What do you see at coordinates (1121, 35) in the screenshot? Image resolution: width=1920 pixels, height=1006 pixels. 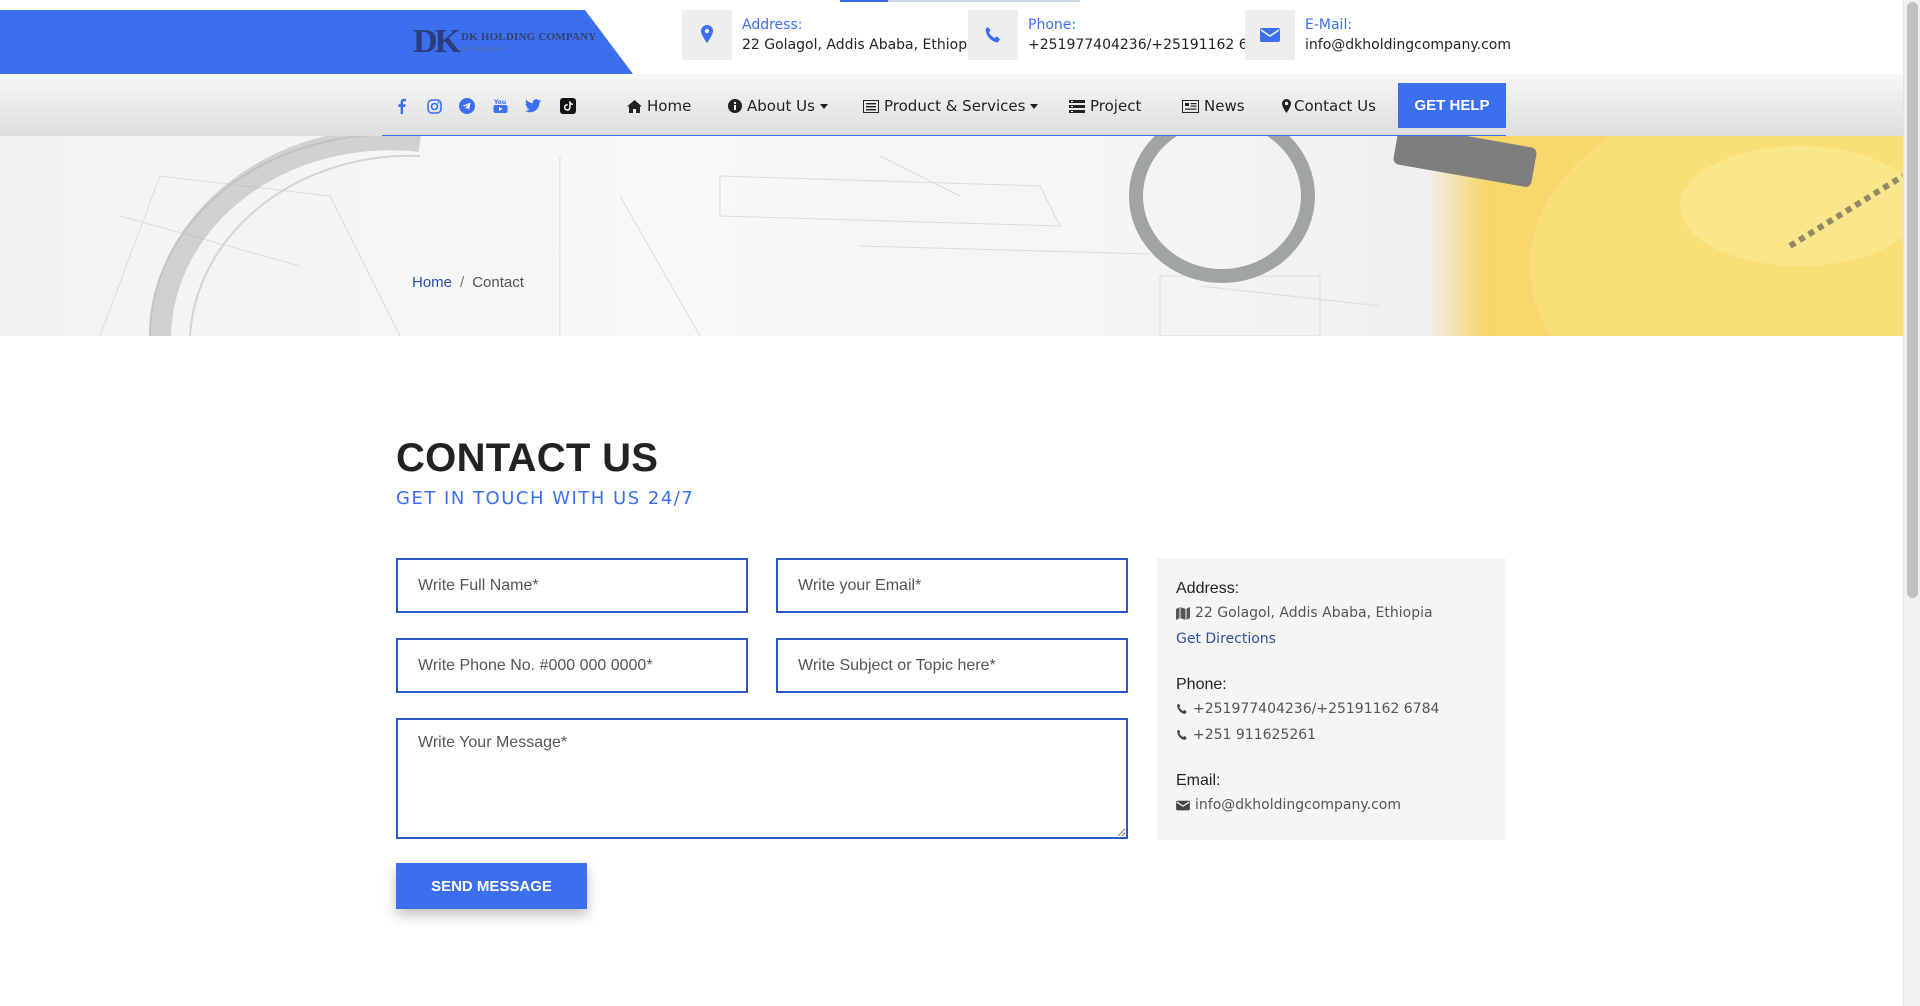 I see `header-phone: Phone: +251977404236/+25191162 6784` at bounding box center [1121, 35].